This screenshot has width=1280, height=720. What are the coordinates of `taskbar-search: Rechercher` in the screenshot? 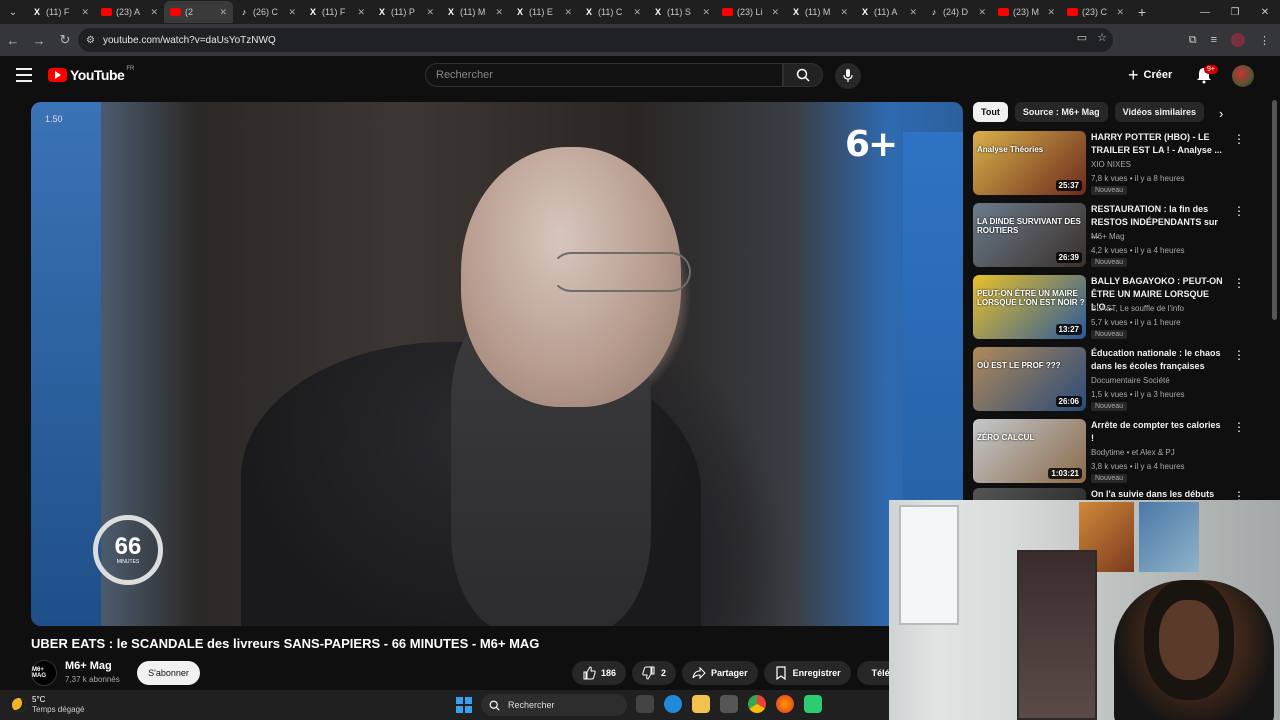 It's located at (554, 705).